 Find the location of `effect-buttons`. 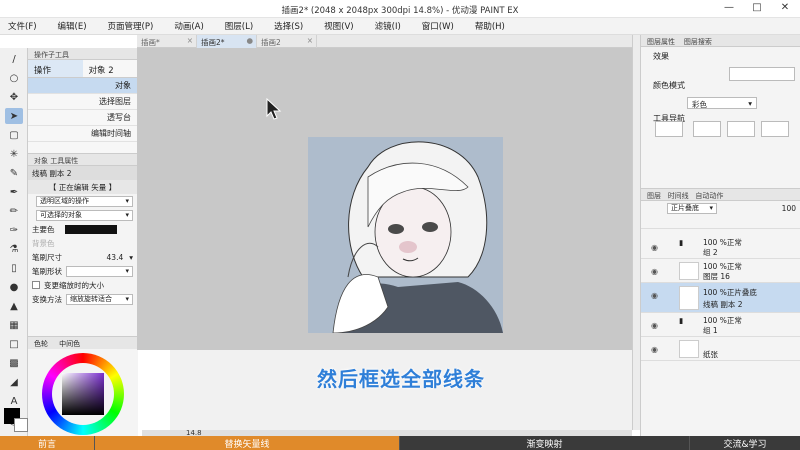

effect-buttons is located at coordinates (762, 74).